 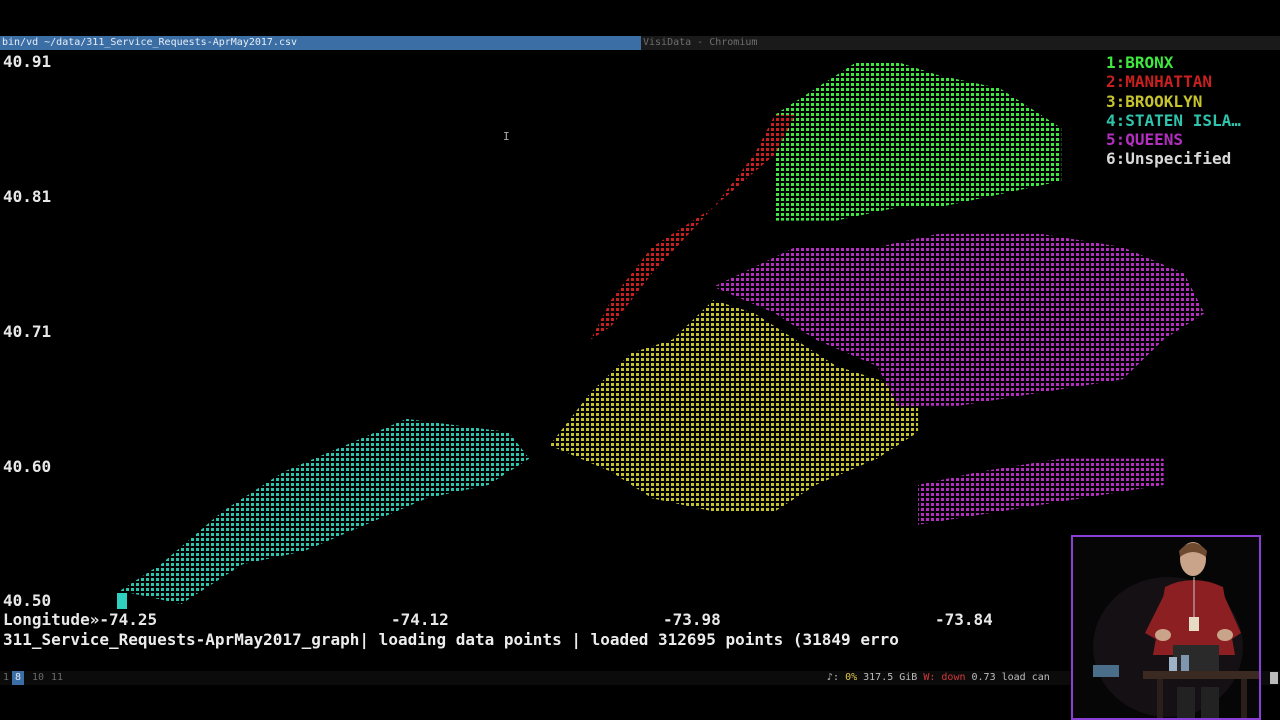 What do you see at coordinates (964, 619) in the screenshot?
I see `x-tick-label: -73.84` at bounding box center [964, 619].